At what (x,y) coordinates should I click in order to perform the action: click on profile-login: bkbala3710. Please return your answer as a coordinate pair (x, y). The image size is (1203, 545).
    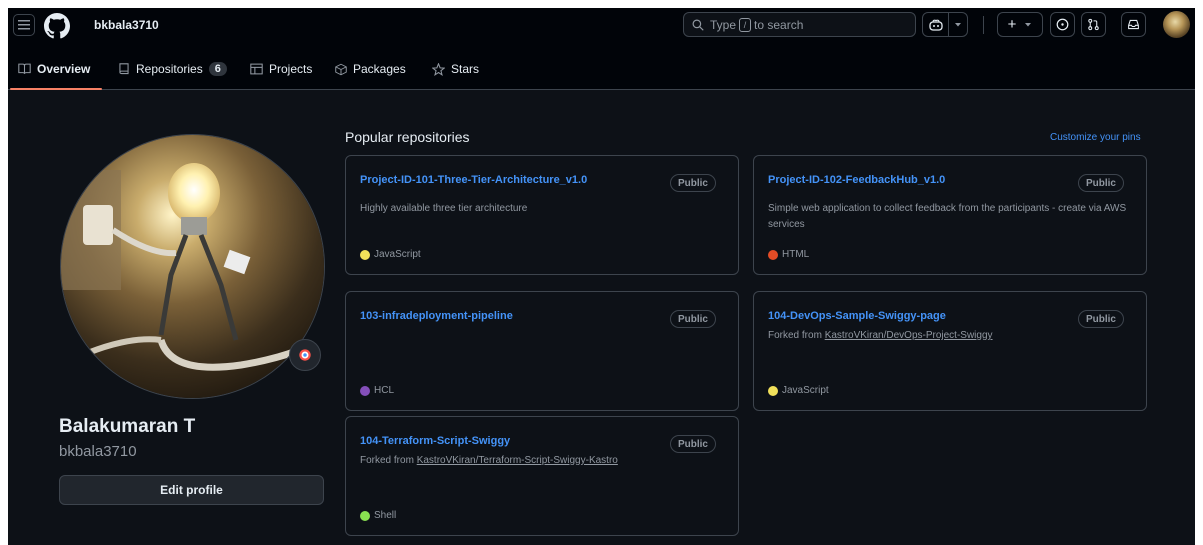
    Looking at the image, I should click on (98, 451).